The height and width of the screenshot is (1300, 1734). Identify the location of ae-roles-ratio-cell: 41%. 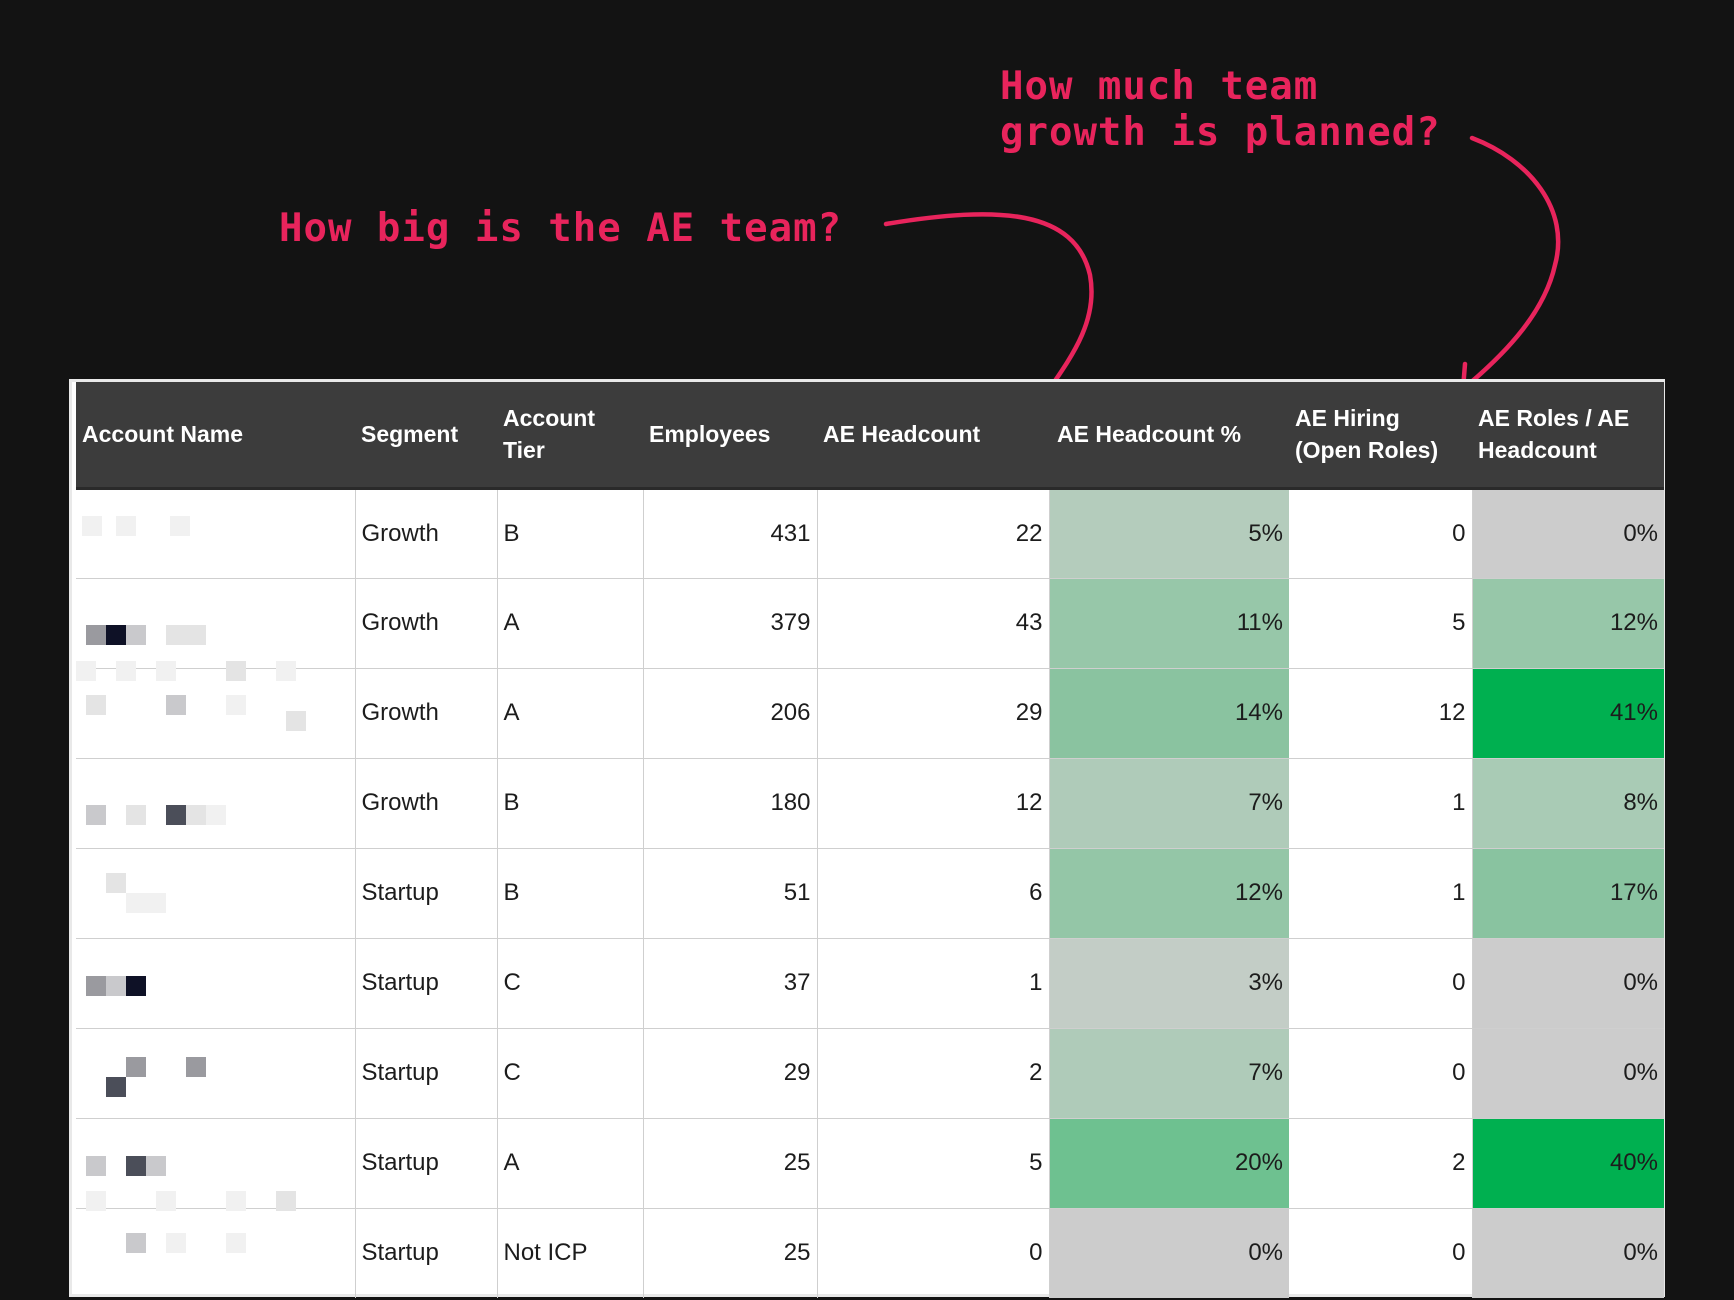
(1568, 713).